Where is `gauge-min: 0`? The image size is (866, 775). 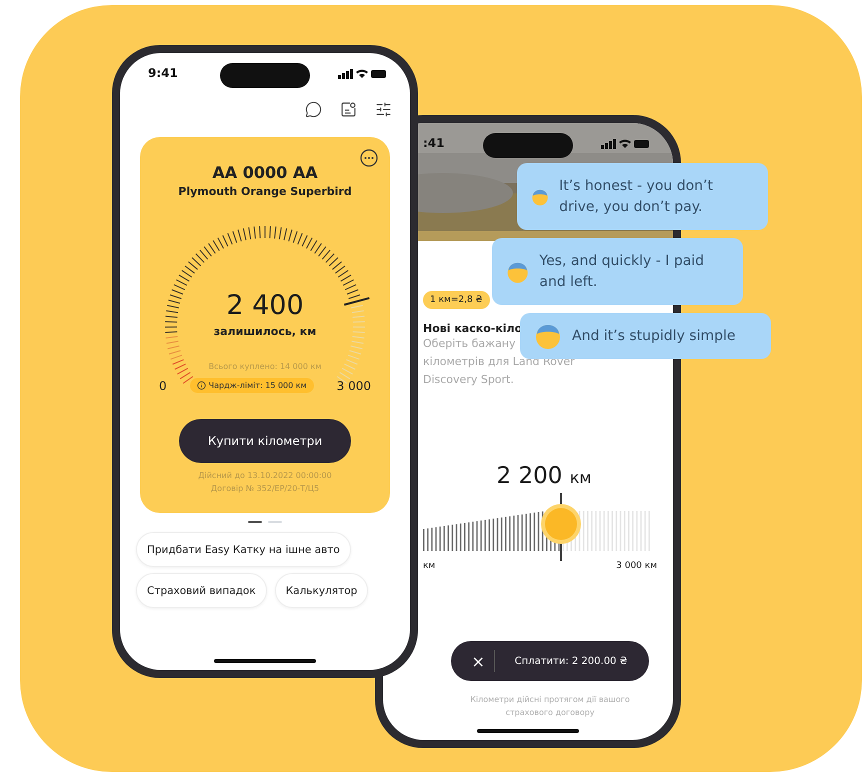 gauge-min: 0 is located at coordinates (163, 385).